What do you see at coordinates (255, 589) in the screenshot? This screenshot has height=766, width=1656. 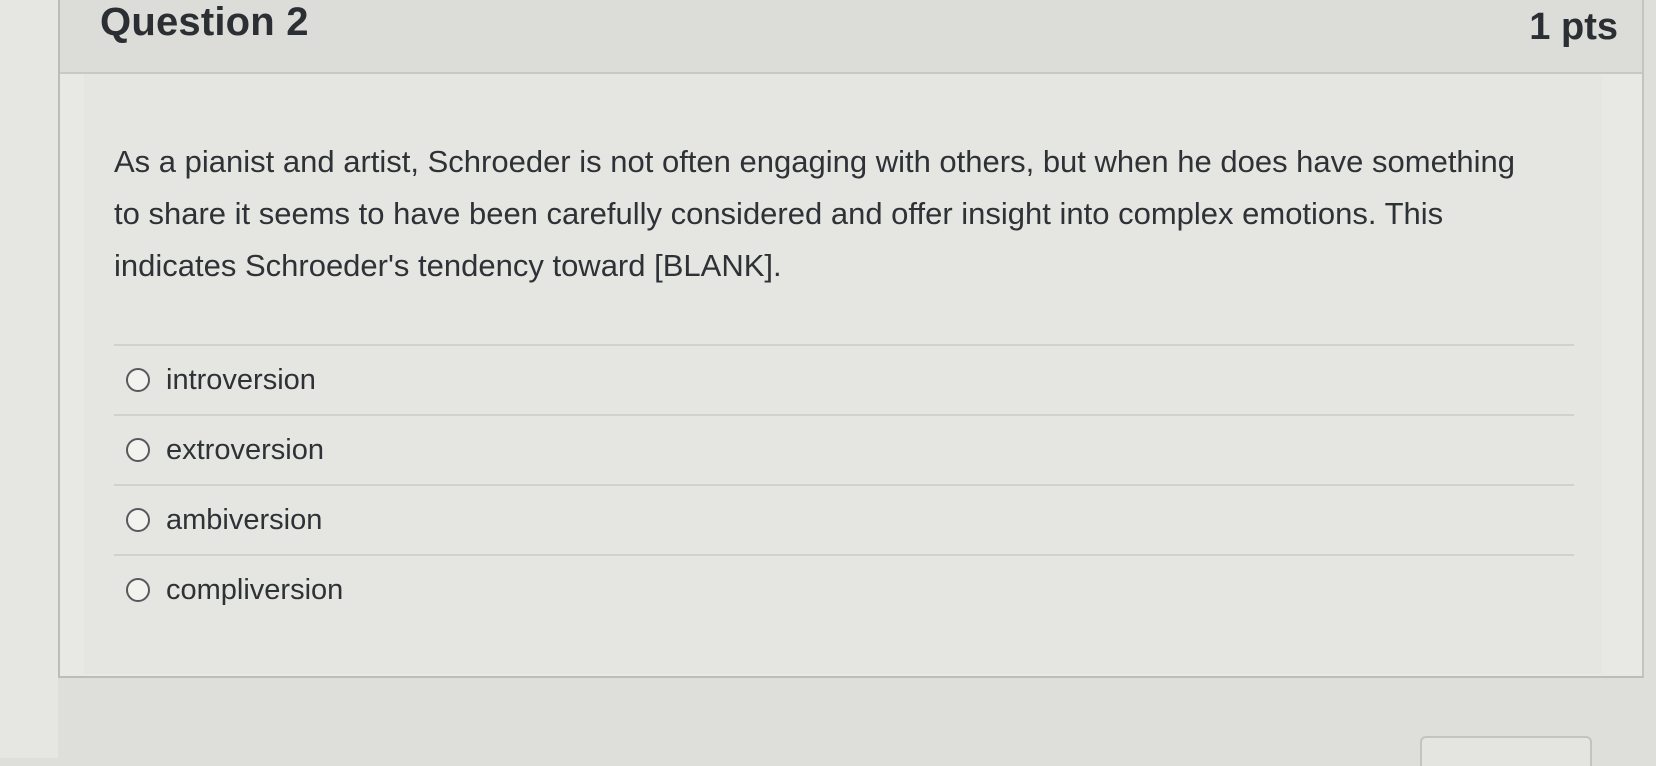 I see `answer-label: compliversion` at bounding box center [255, 589].